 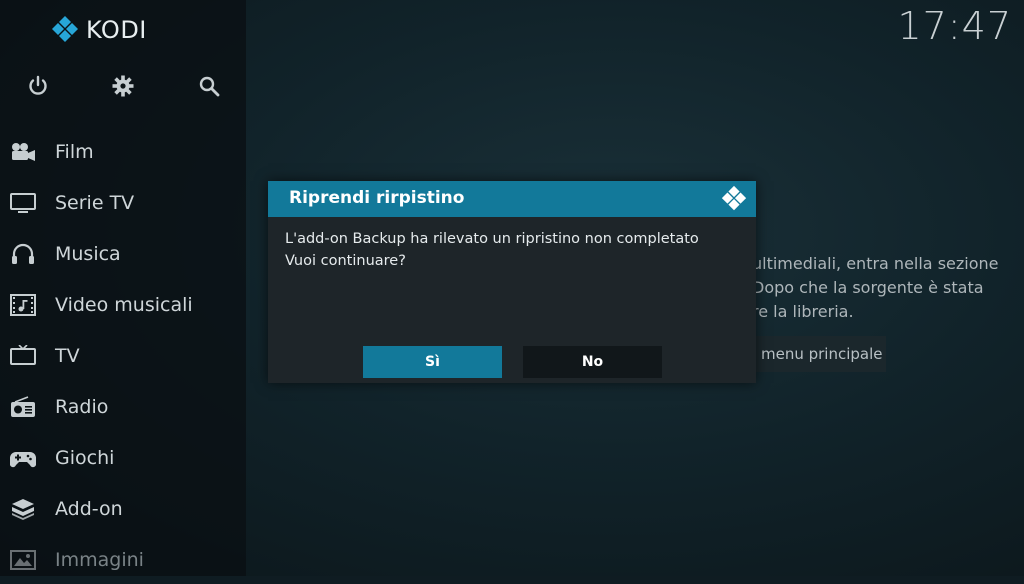 I want to click on app-name: KODI, so click(x=116, y=30).